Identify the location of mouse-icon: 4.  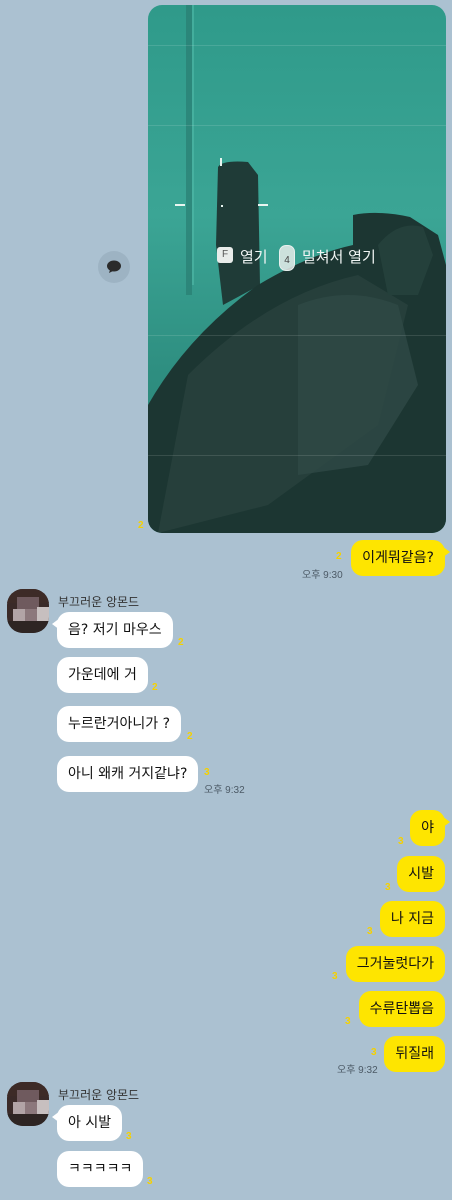
(287, 258).